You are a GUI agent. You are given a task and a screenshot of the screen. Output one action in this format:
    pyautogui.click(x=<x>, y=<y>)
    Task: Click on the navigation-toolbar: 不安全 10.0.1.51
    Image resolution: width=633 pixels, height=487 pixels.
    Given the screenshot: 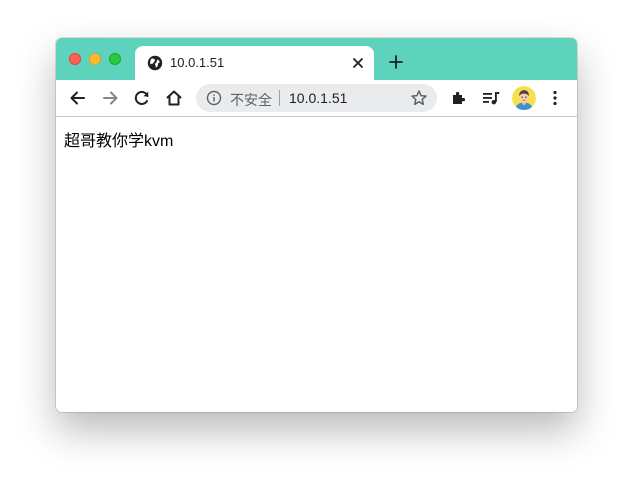 What is the action you would take?
    pyautogui.click(x=316, y=98)
    